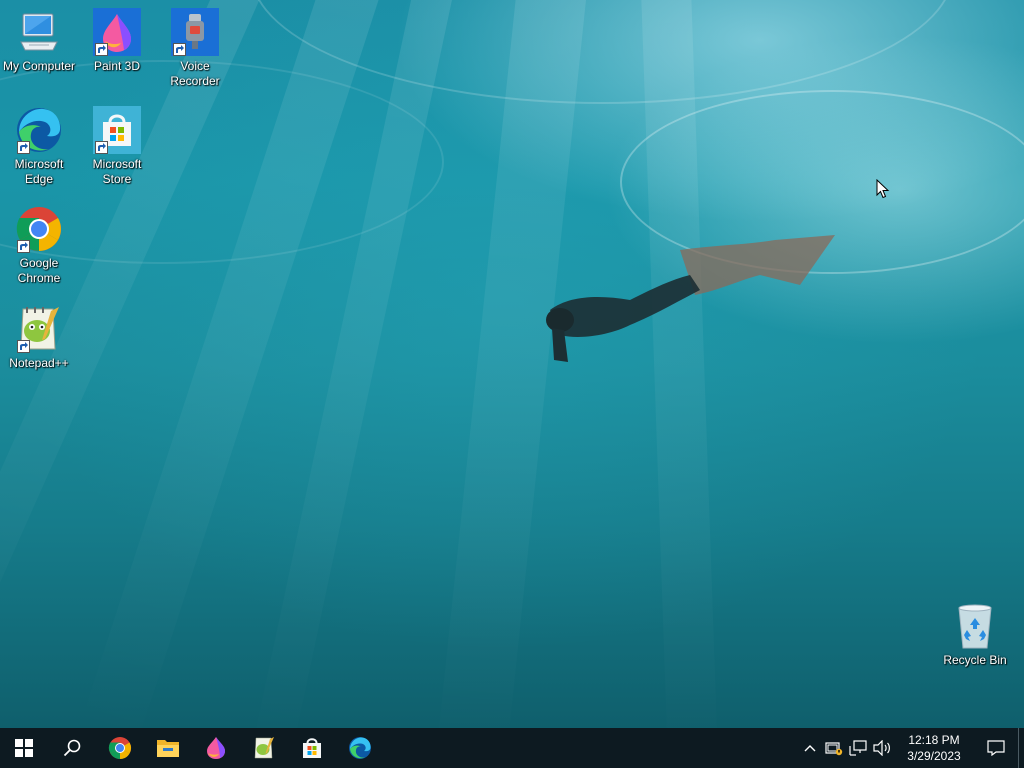 Image resolution: width=1024 pixels, height=768 pixels. Describe the element at coordinates (39, 66) in the screenshot. I see `desktop-icon-label: My Computer` at that location.